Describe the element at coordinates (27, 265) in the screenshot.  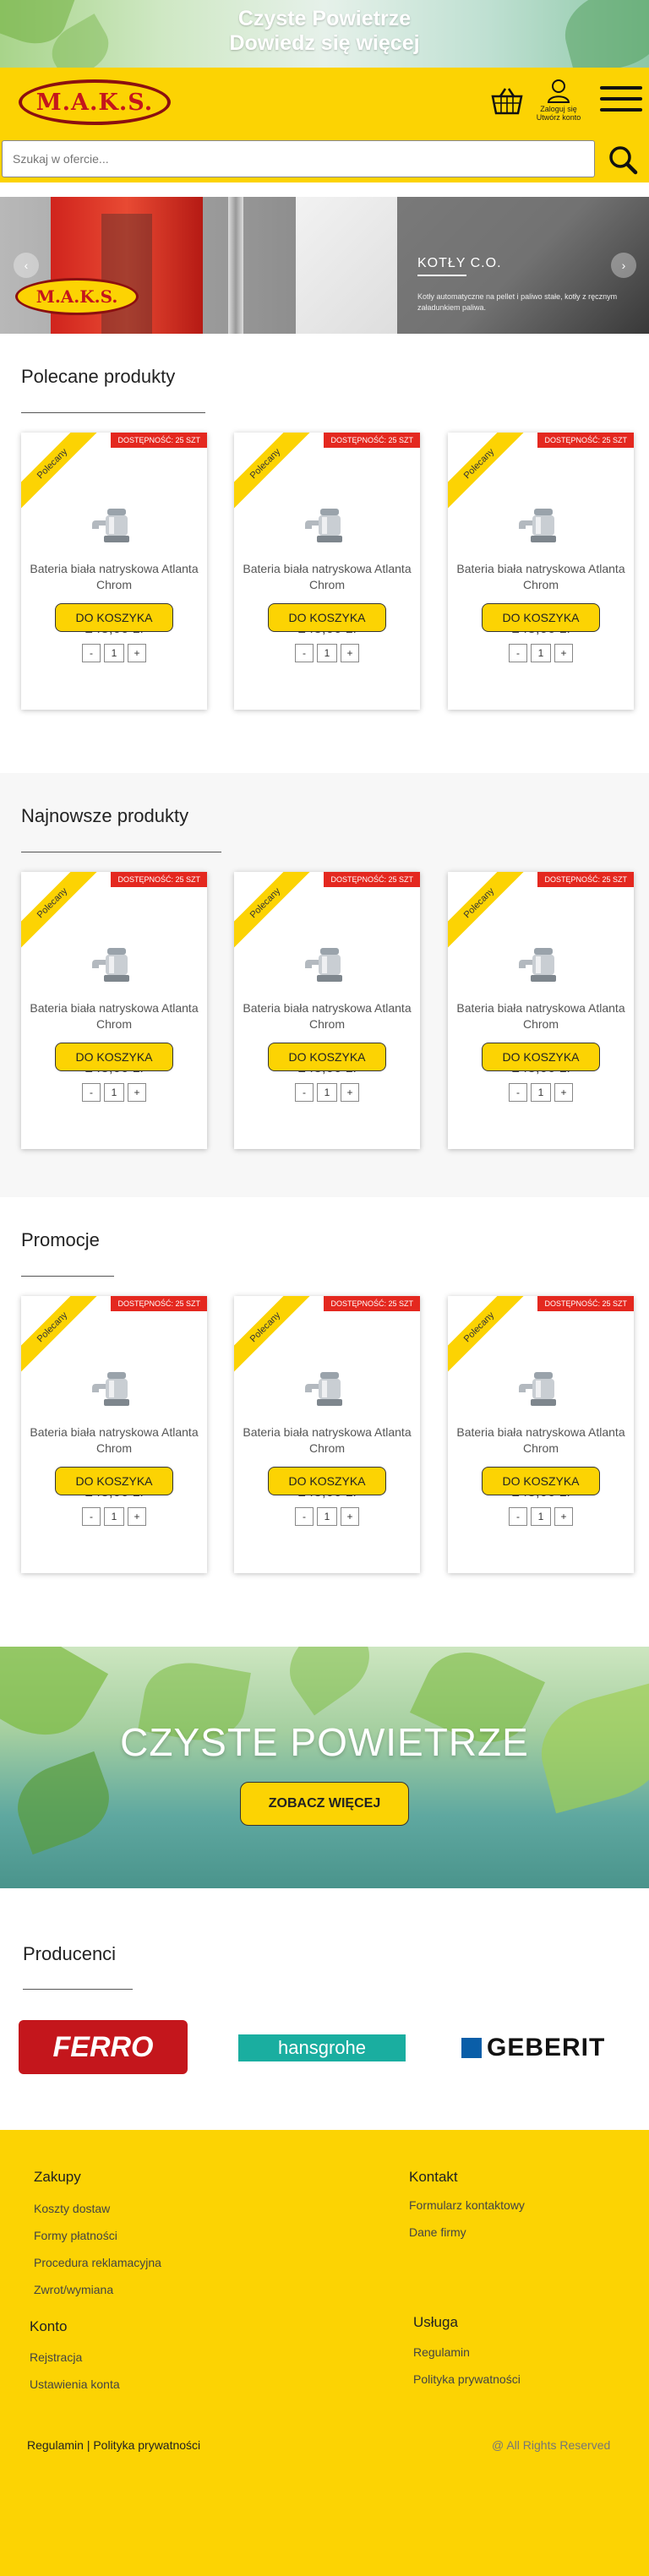
I see `slider-prev-button: ‹` at that location.